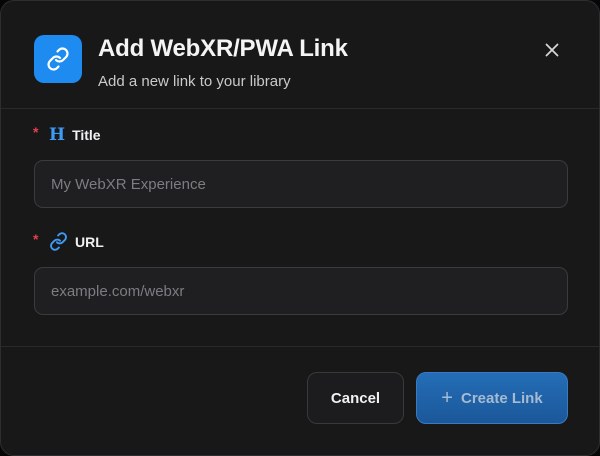 The width and height of the screenshot is (600, 456). I want to click on cancel-button: Cancel, so click(355, 398).